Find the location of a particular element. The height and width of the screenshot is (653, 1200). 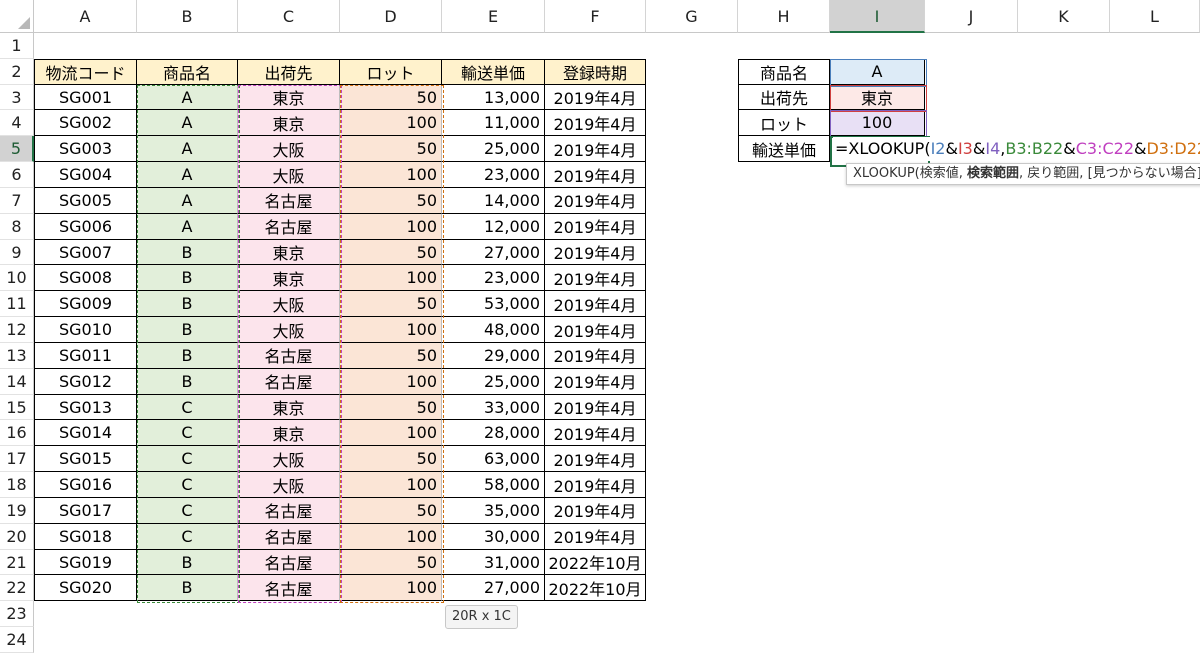

formula-in-cell: =XLOOKUP(I2&I3&I4,B3:B22&C3:C22&D3:D22 is located at coordinates (1016, 149).